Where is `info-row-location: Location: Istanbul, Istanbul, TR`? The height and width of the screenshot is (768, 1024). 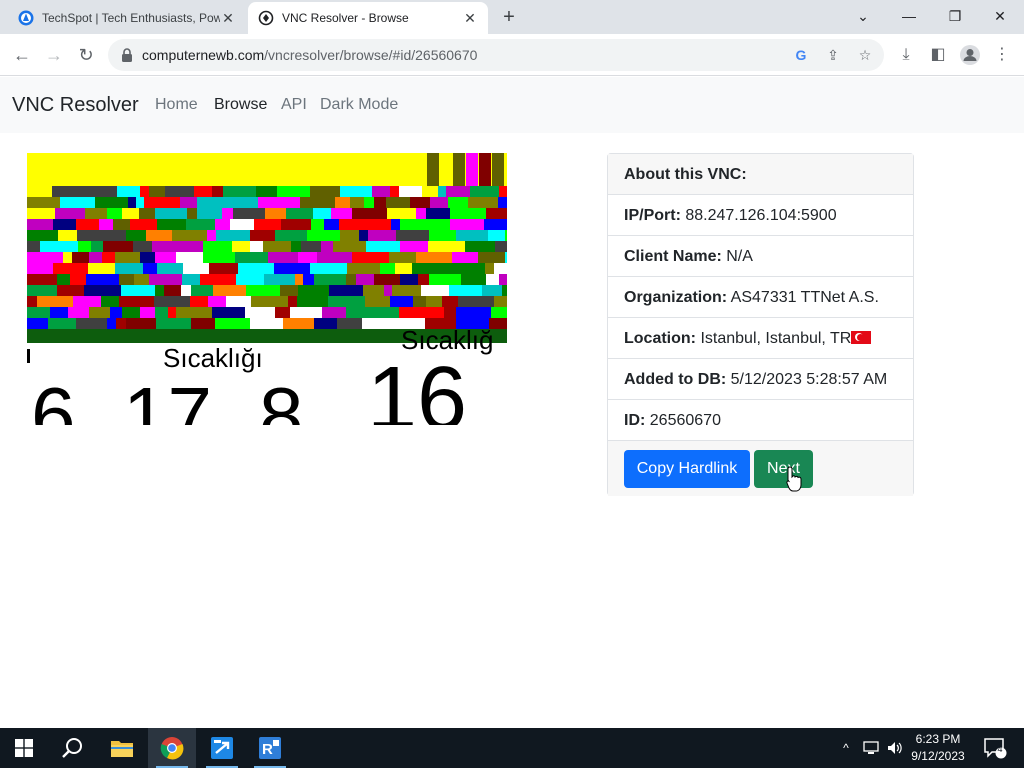
info-row-location: Location: Istanbul, Istanbul, TR is located at coordinates (760, 338).